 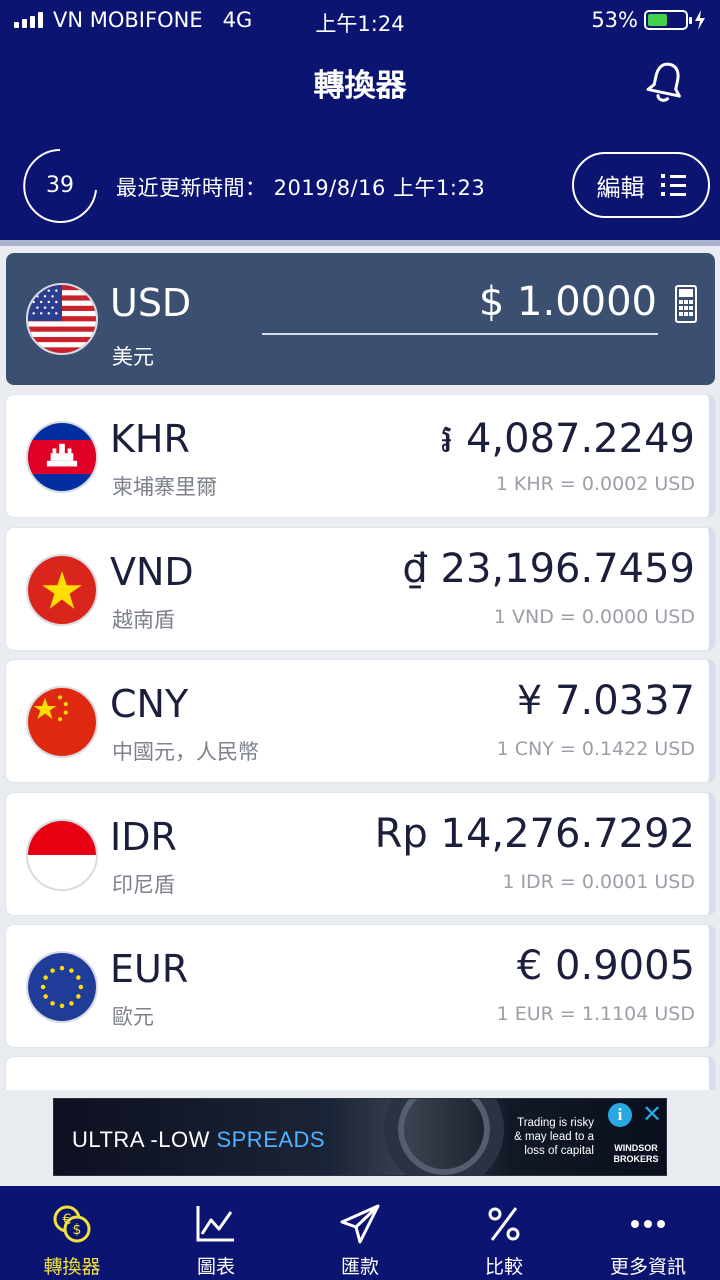 What do you see at coordinates (686, 304) in the screenshot?
I see `calculator-icon` at bounding box center [686, 304].